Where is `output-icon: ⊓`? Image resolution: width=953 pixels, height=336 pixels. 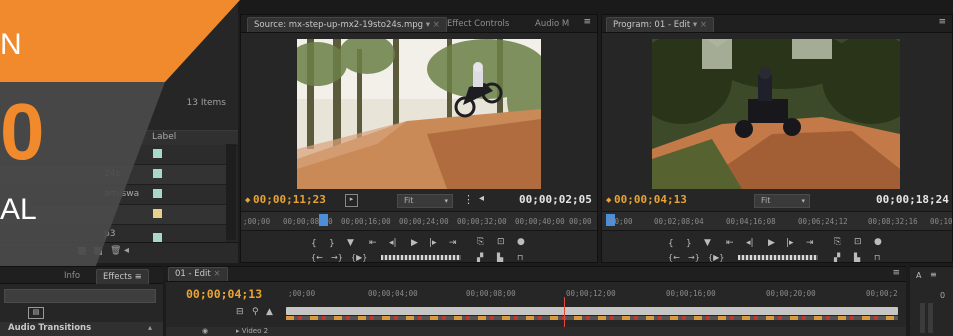 output-icon: ⊓ is located at coordinates (877, 257).